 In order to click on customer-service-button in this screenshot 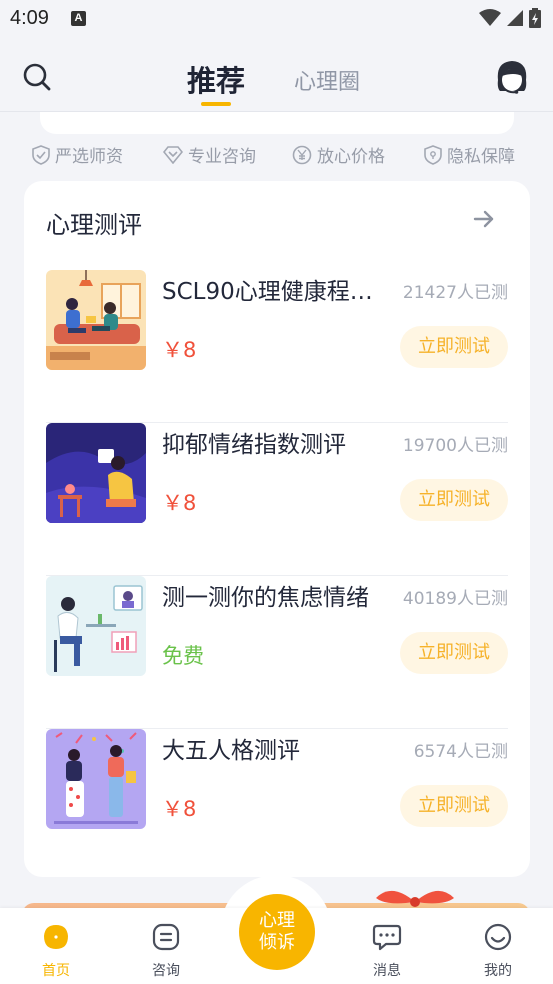, I will do `click(512, 77)`.